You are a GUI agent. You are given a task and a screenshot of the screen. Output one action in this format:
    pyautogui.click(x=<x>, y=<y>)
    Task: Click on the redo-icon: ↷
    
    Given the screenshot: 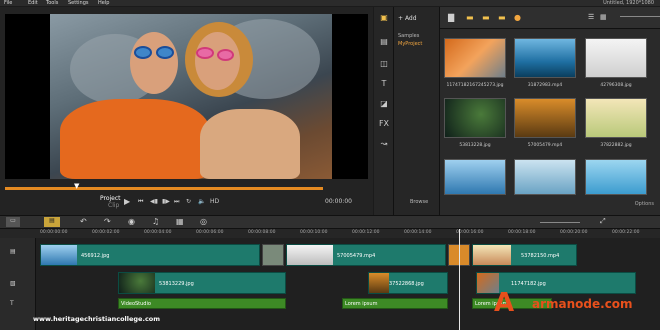 What is the action you would take?
    pyautogui.click(x=107, y=221)
    